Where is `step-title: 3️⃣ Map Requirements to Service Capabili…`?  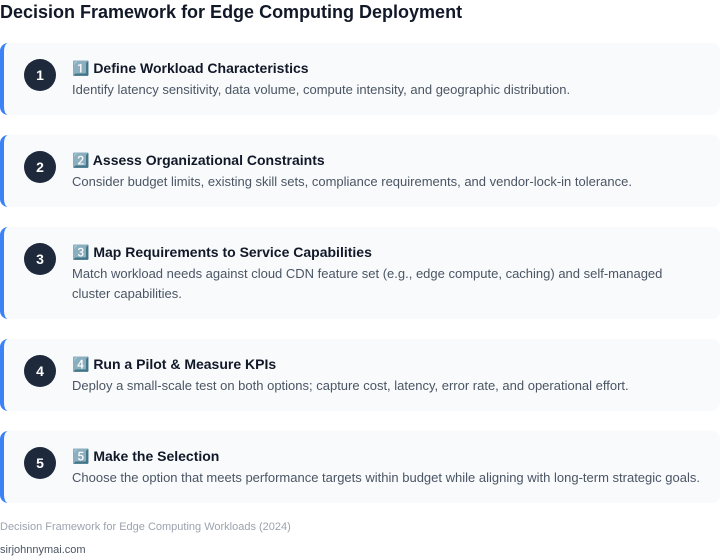 step-title: 3️⃣ Map Requirements to Service Capabili… is located at coordinates (222, 252).